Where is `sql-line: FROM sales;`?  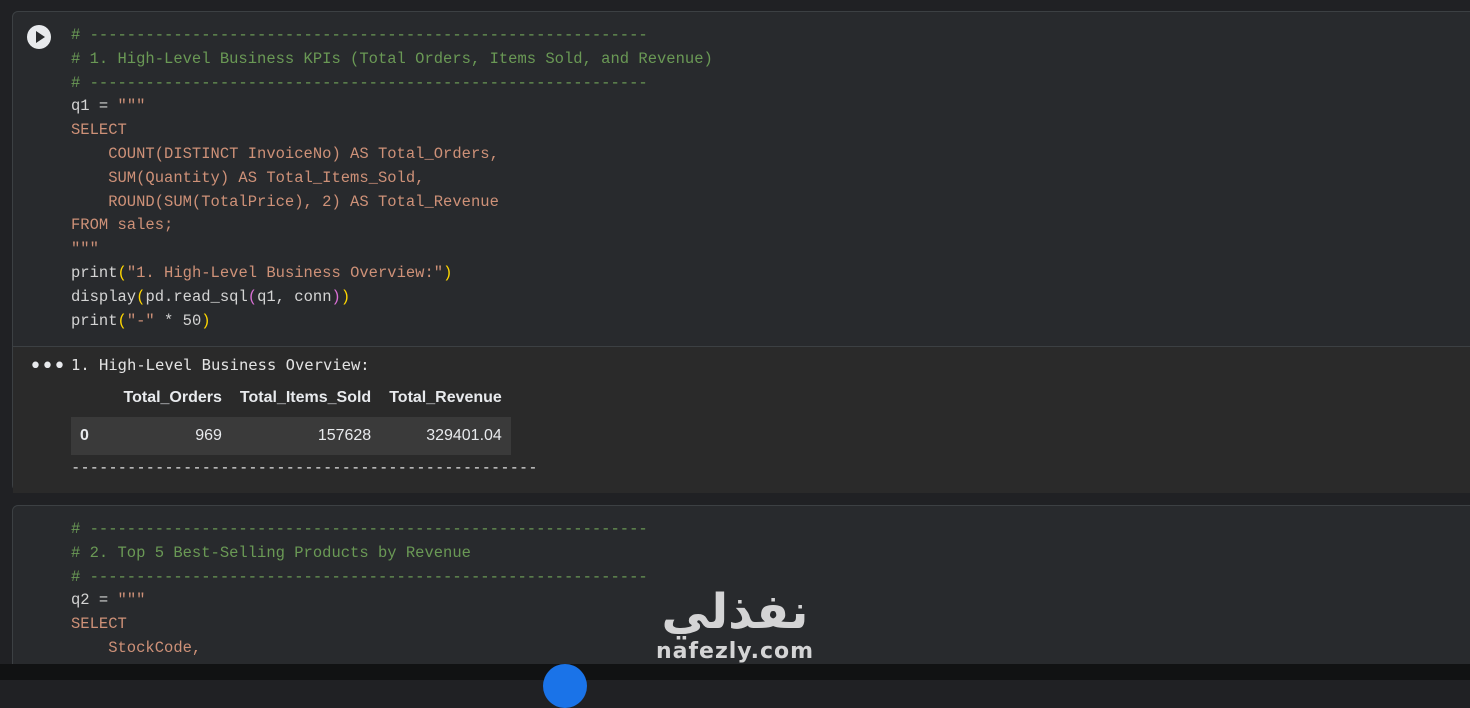
sql-line: FROM sales; is located at coordinates (122, 225).